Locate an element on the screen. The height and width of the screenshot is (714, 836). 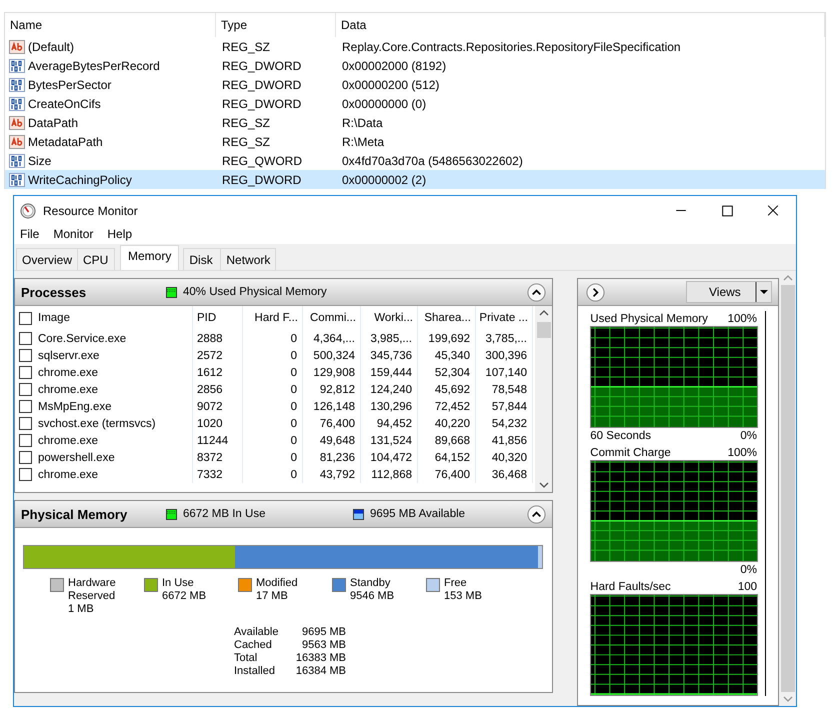
table-cell: 8372 is located at coordinates (210, 458).